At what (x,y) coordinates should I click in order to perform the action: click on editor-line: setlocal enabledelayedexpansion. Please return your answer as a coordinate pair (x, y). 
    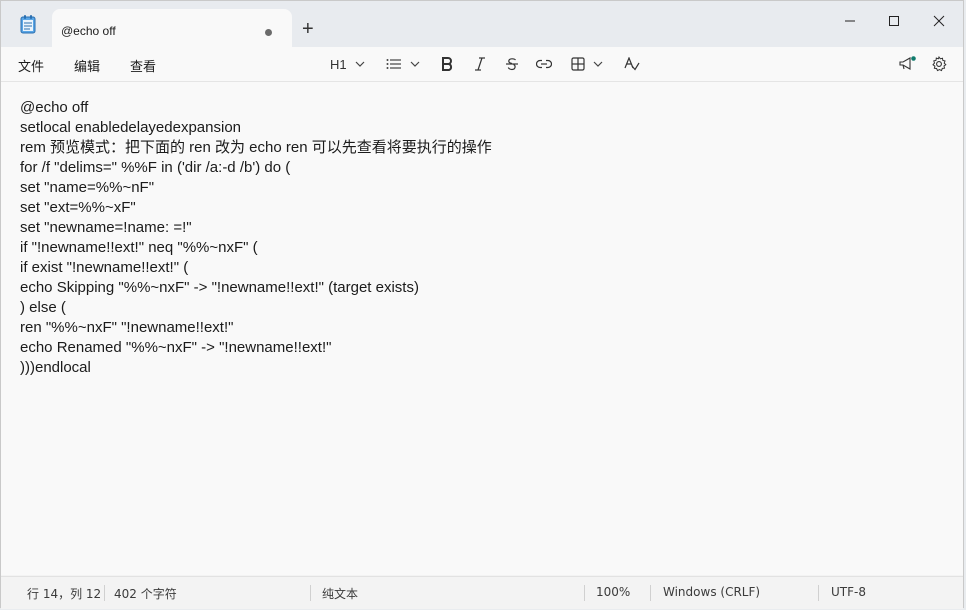
    Looking at the image, I should click on (131, 127).